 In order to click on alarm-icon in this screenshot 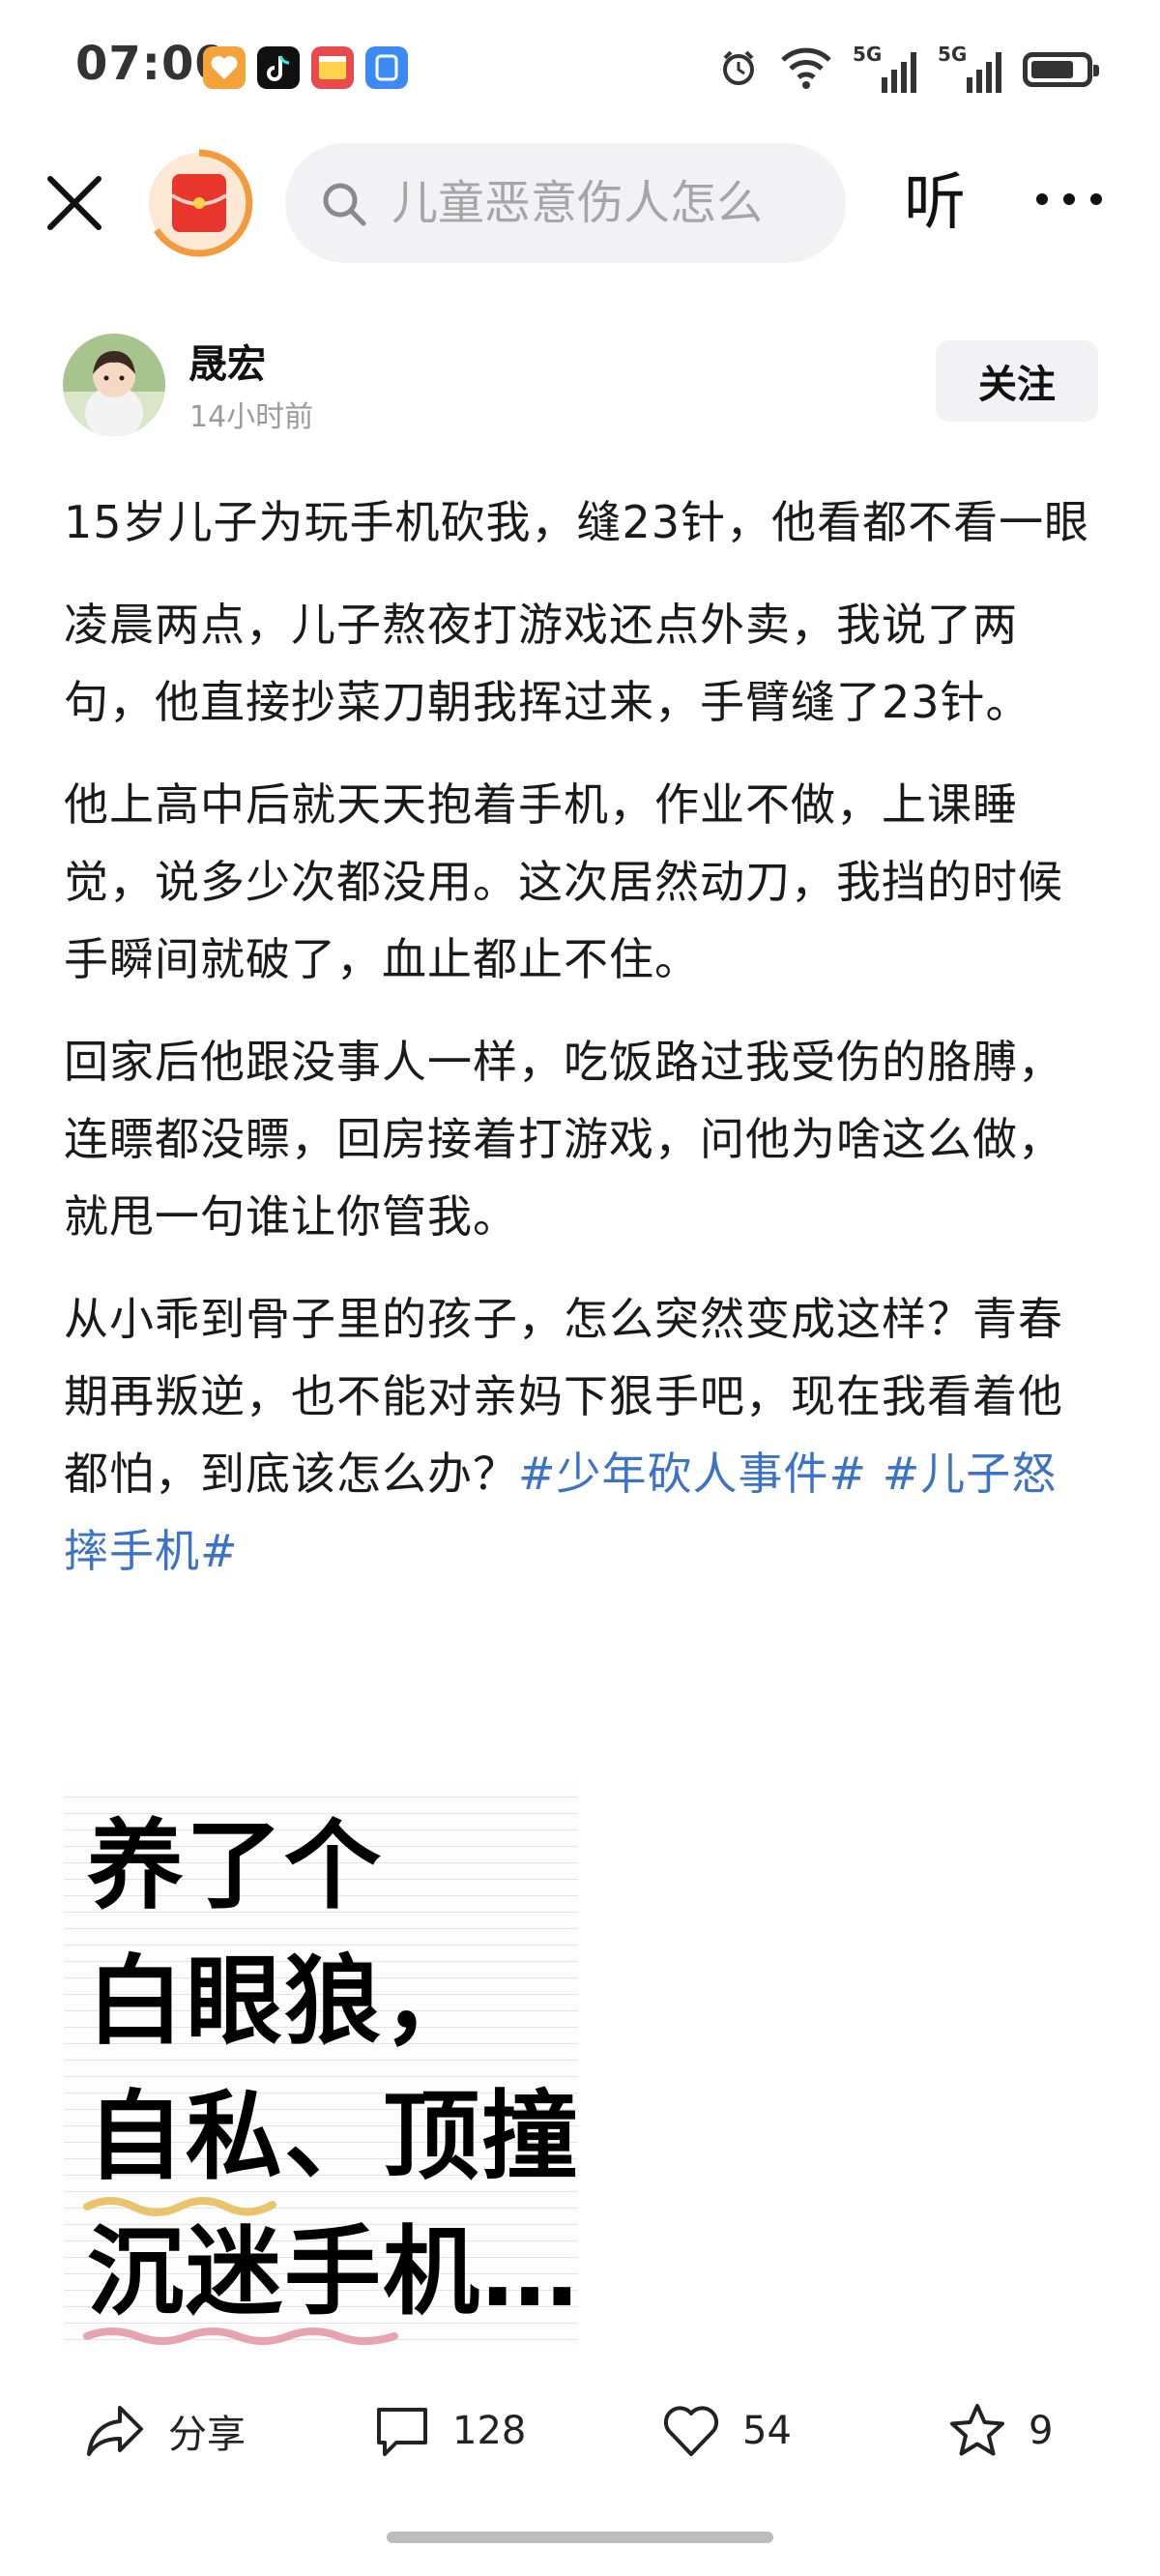, I will do `click(739, 69)`.